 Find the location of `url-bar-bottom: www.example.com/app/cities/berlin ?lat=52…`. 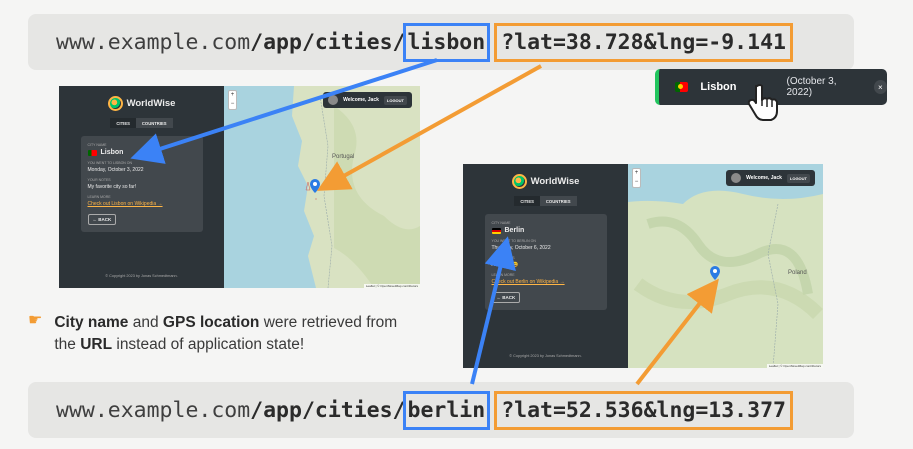

url-bar-bottom: www.example.com/app/cities/berlin ?lat=52… is located at coordinates (441, 410).